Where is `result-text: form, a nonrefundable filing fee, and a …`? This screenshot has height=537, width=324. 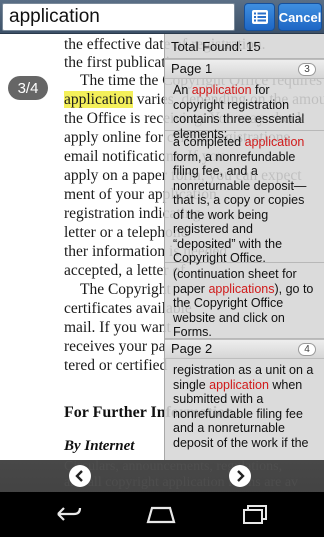 result-text: form, a nonrefundable filing fee, and a … is located at coordinates (240, 207).